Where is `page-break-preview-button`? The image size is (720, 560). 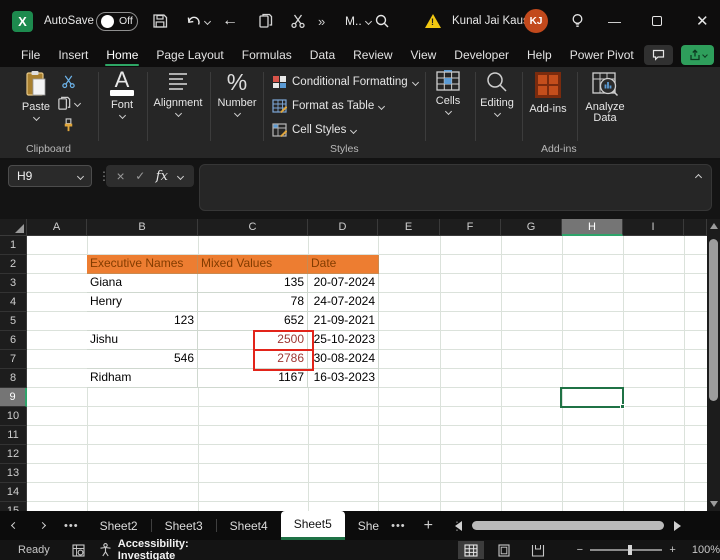
page-break-preview-button is located at coordinates (537, 550).